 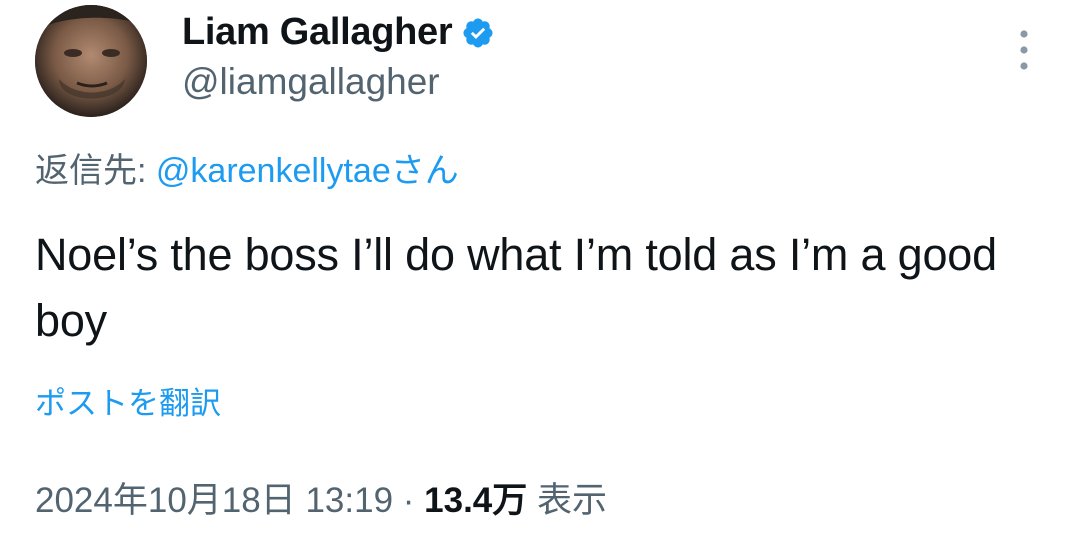 I want to click on reply-to-prefix: 返信先:, so click(x=95, y=171).